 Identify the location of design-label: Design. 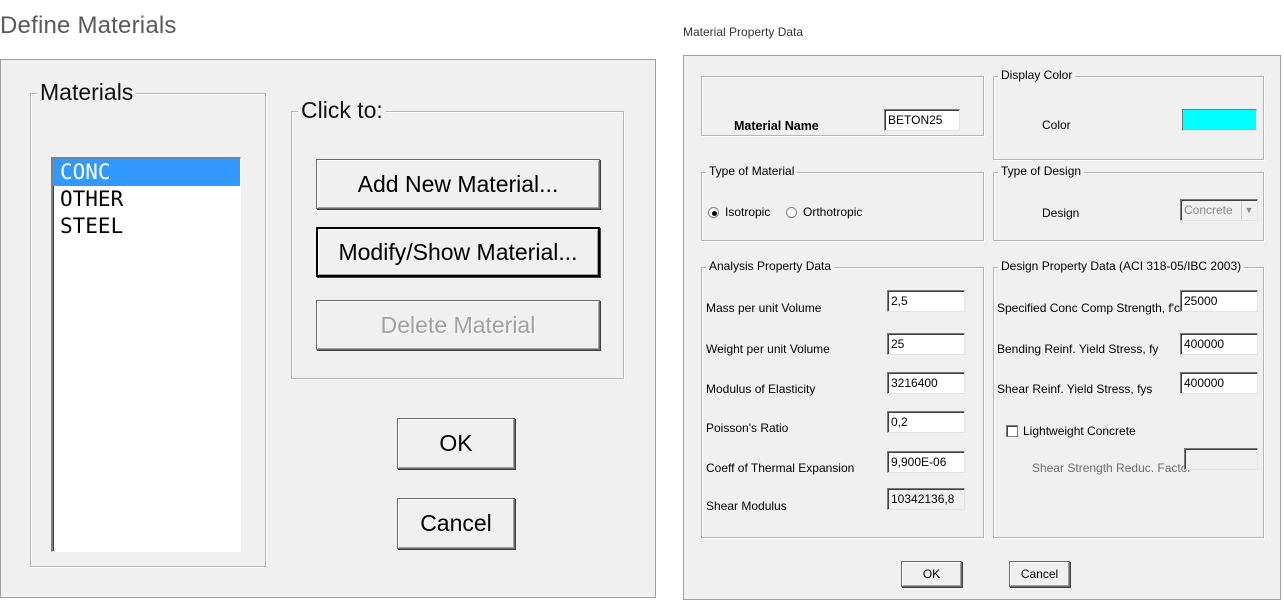
(1061, 213).